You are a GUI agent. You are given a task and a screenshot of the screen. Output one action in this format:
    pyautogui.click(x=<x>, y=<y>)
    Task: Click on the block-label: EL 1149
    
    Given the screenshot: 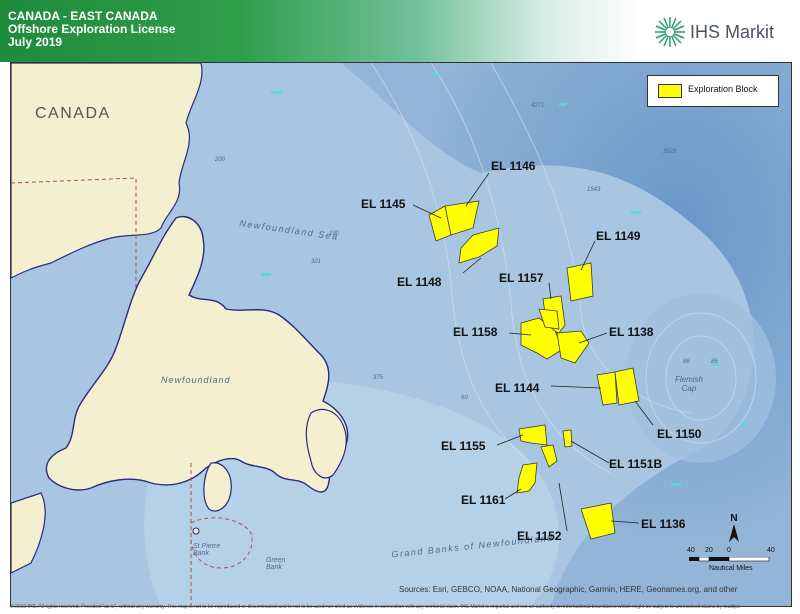 What is the action you would take?
    pyautogui.click(x=618, y=236)
    